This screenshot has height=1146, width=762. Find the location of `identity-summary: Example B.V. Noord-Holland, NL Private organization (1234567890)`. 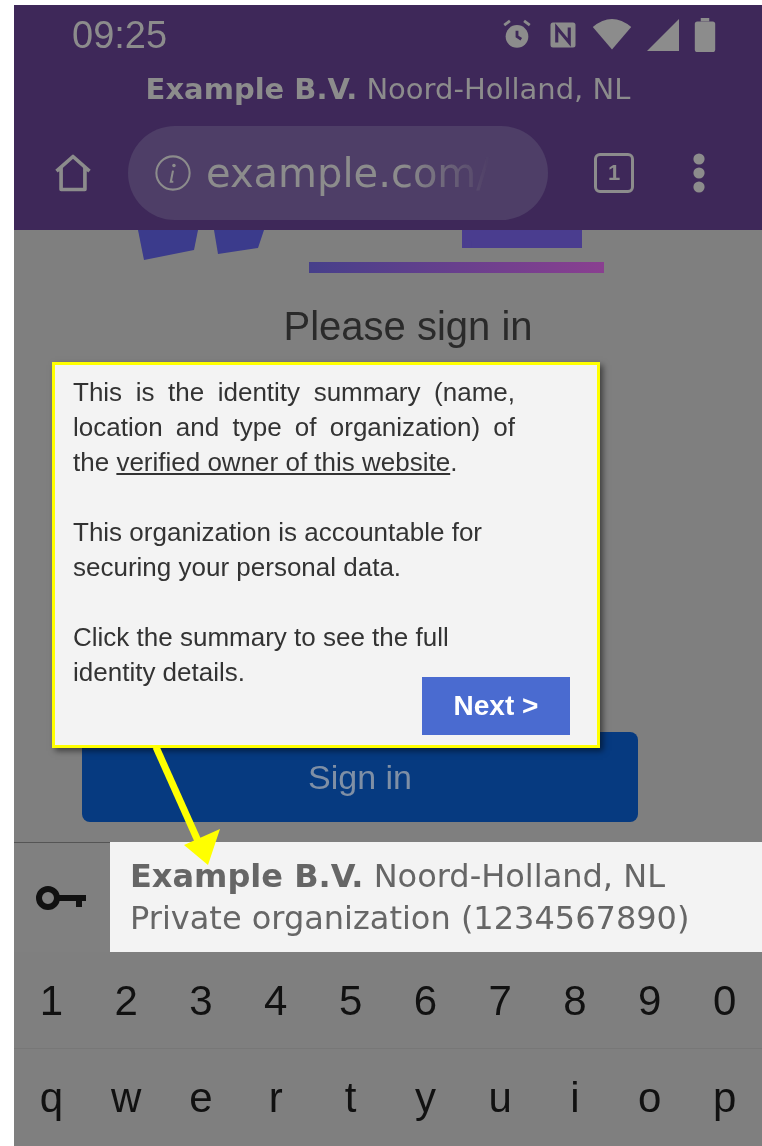

identity-summary: Example B.V. Noord-Holland, NL Private organization (1234567890) is located at coordinates (436, 897).